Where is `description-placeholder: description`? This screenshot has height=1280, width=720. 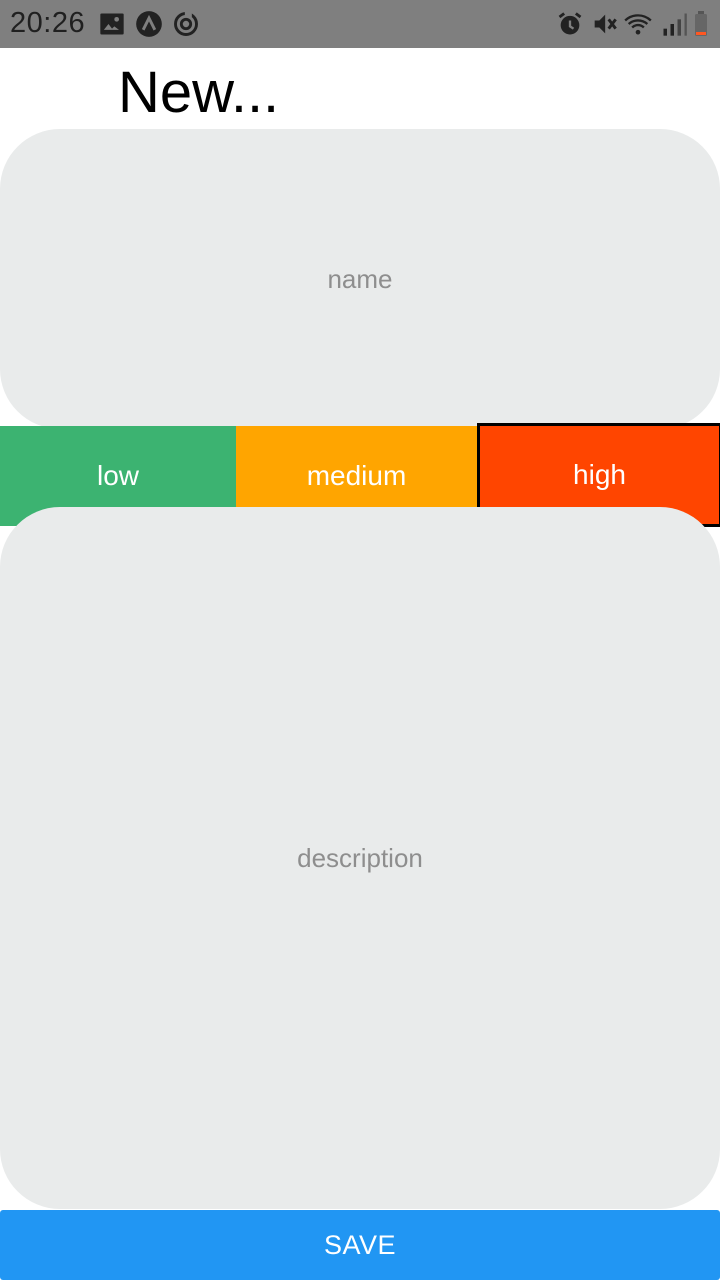 description-placeholder: description is located at coordinates (360, 857).